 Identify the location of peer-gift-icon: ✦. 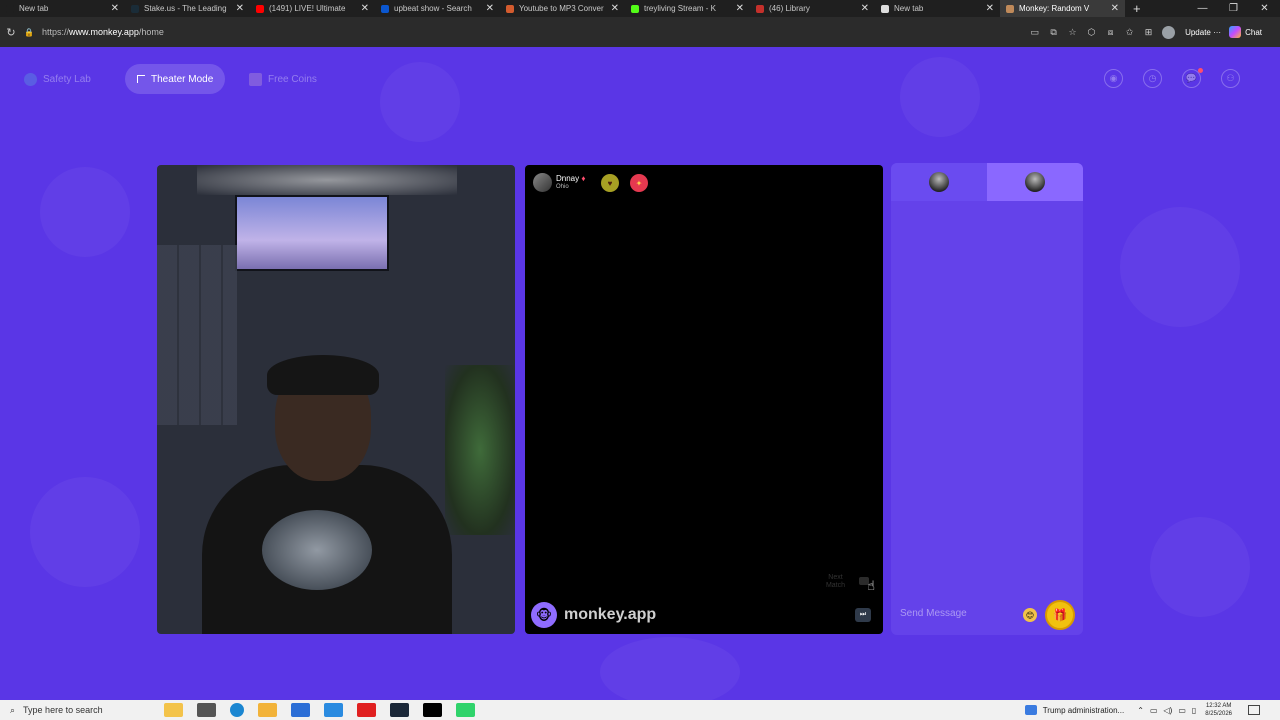
(639, 183).